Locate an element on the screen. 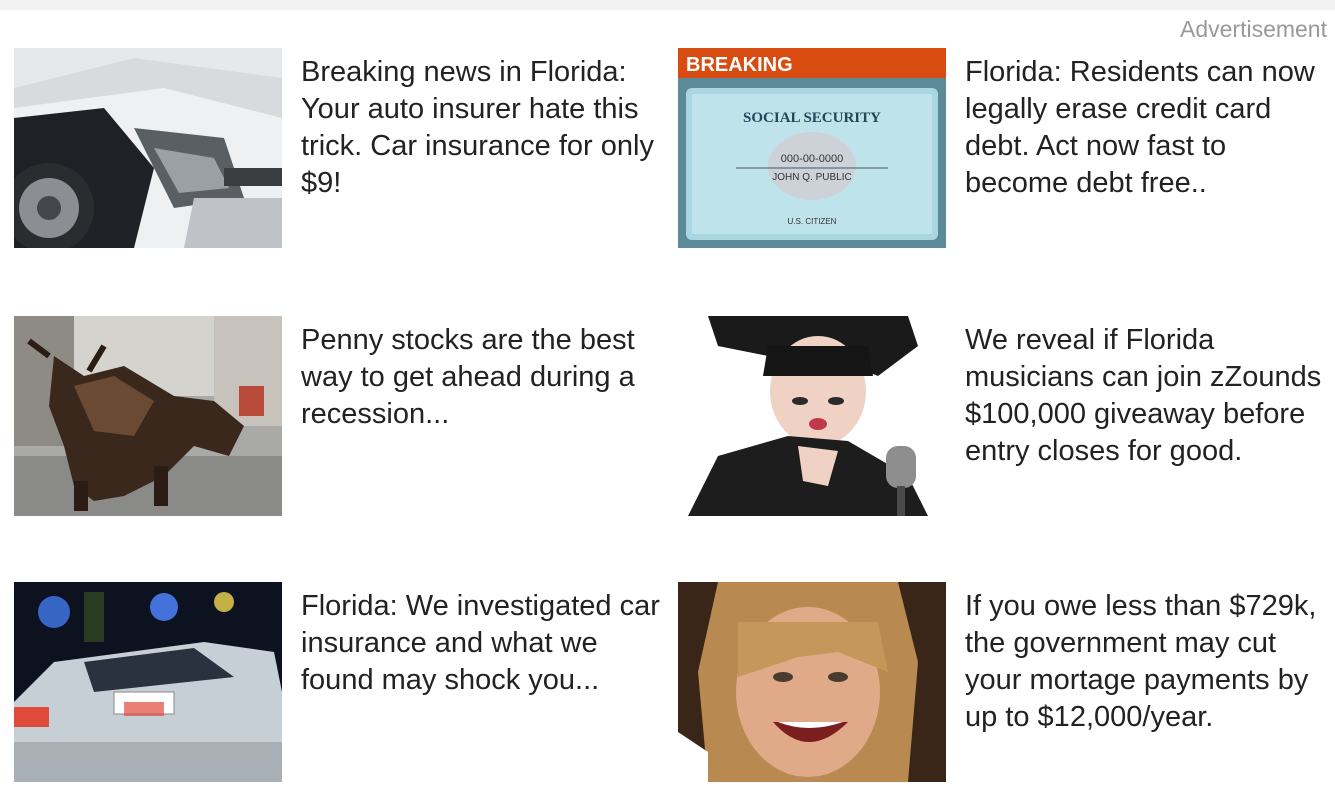 This screenshot has height=787, width=1335. police-car-image is located at coordinates (148, 682).